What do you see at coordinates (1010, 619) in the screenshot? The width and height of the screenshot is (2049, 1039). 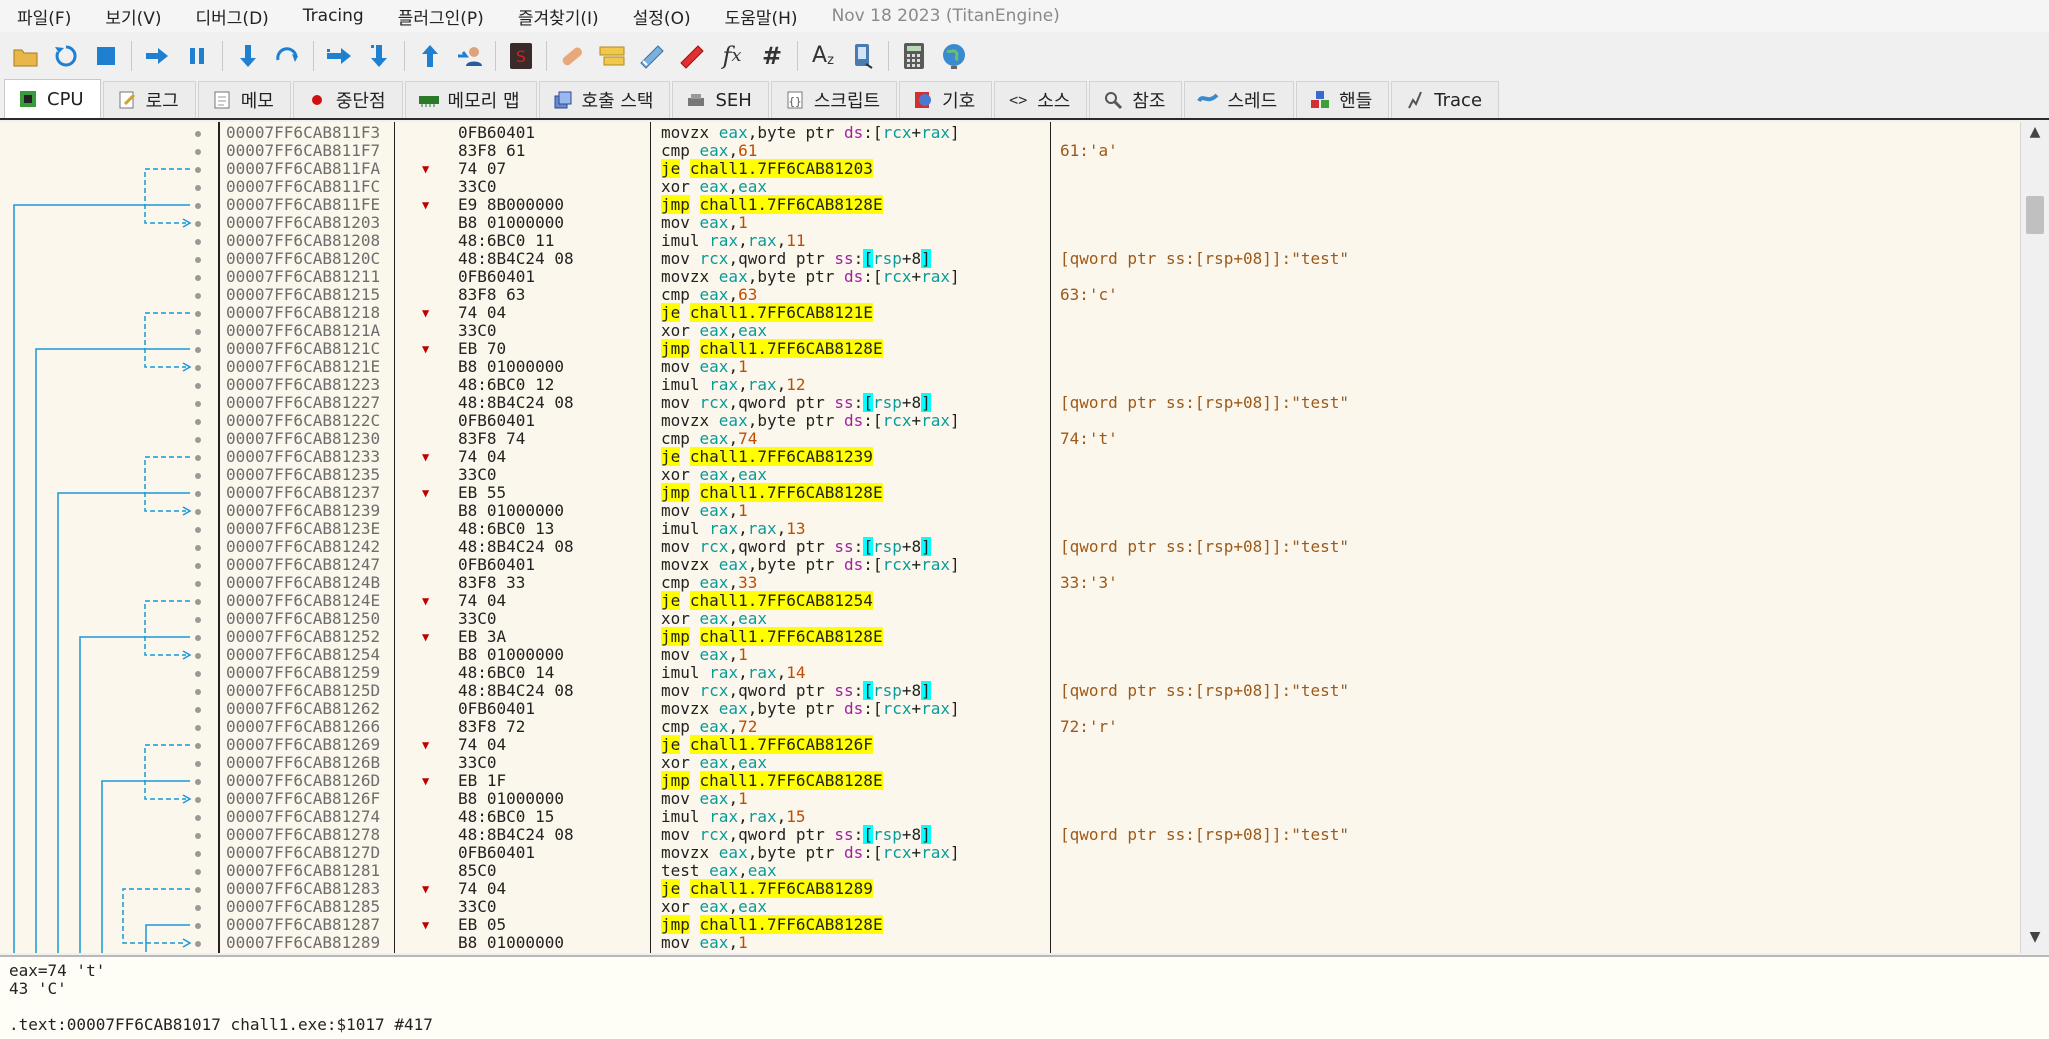 I see `disasm-row: 00007FF6CAB81250 33C0 xor eax,eax` at bounding box center [1010, 619].